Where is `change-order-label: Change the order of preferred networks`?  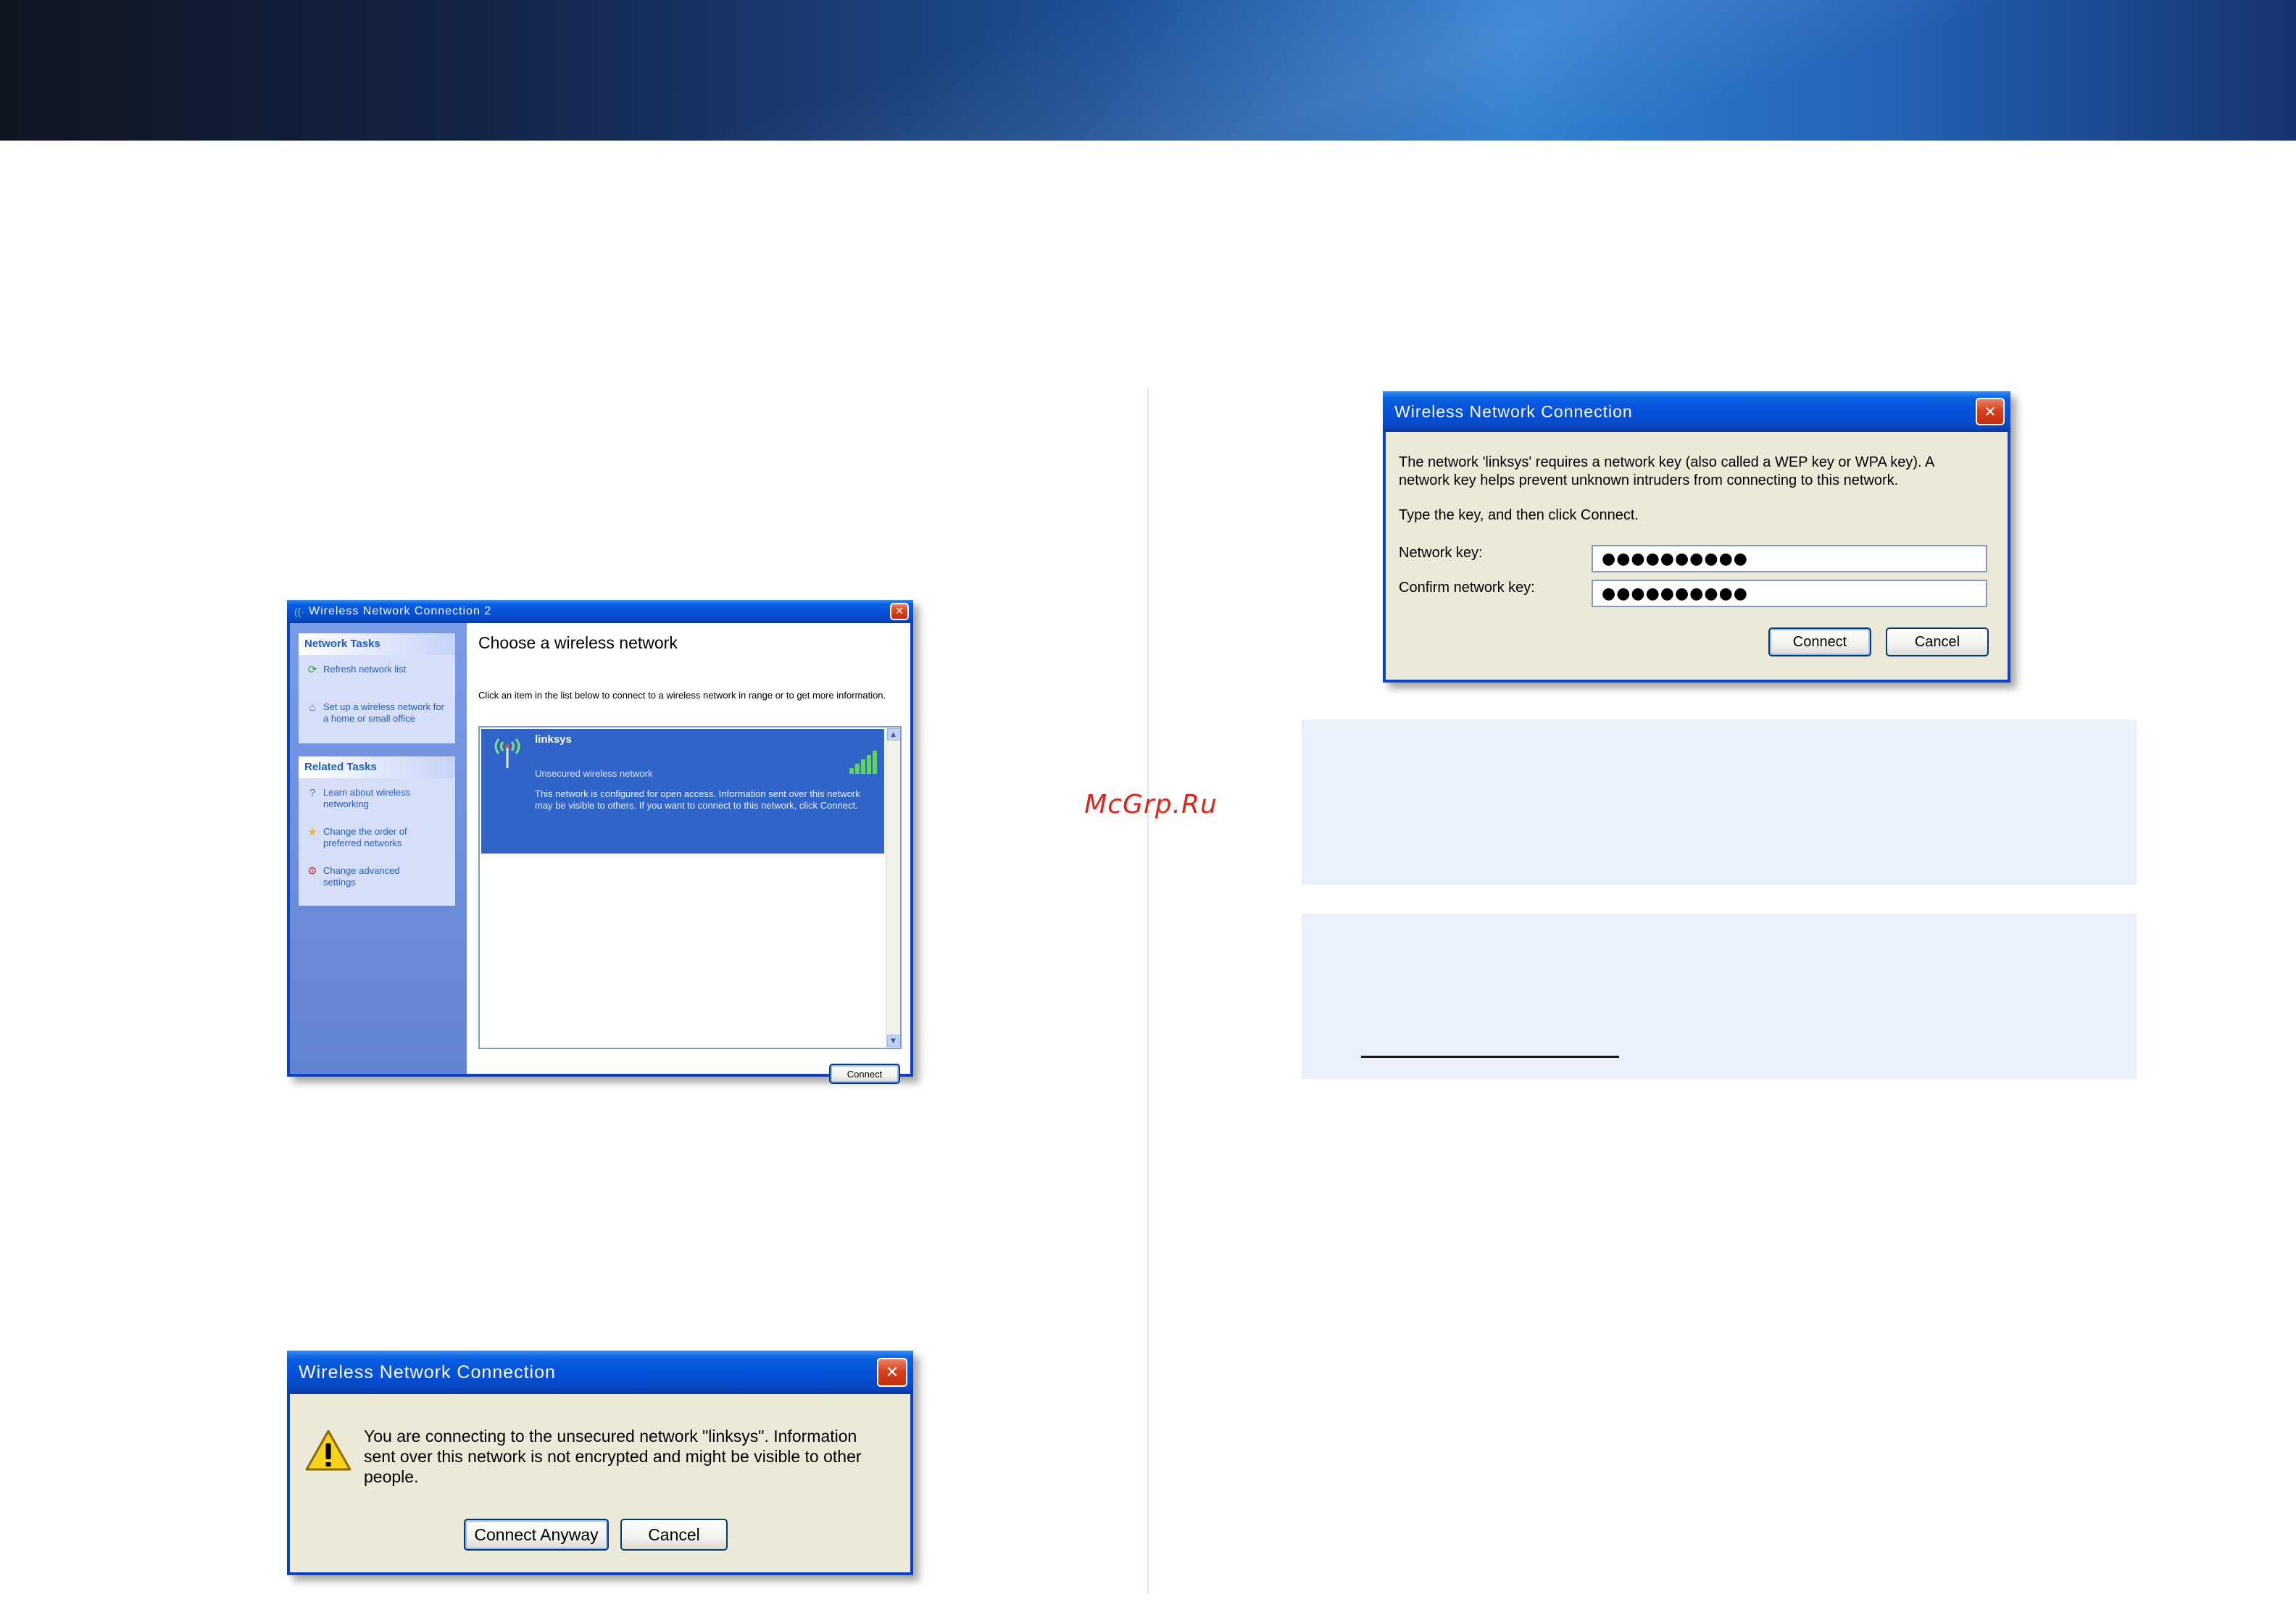 change-order-label: Change the order of preferred networks is located at coordinates (365, 837).